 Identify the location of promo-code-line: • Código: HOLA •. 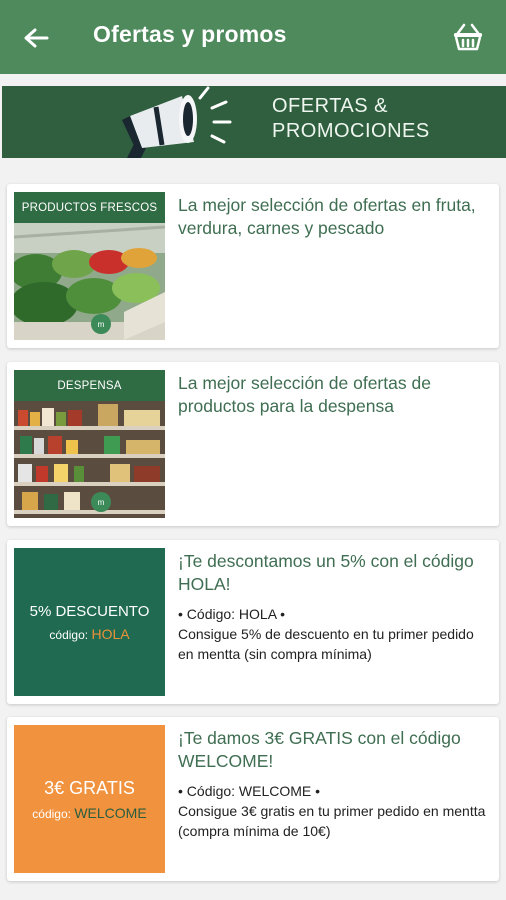
(232, 614).